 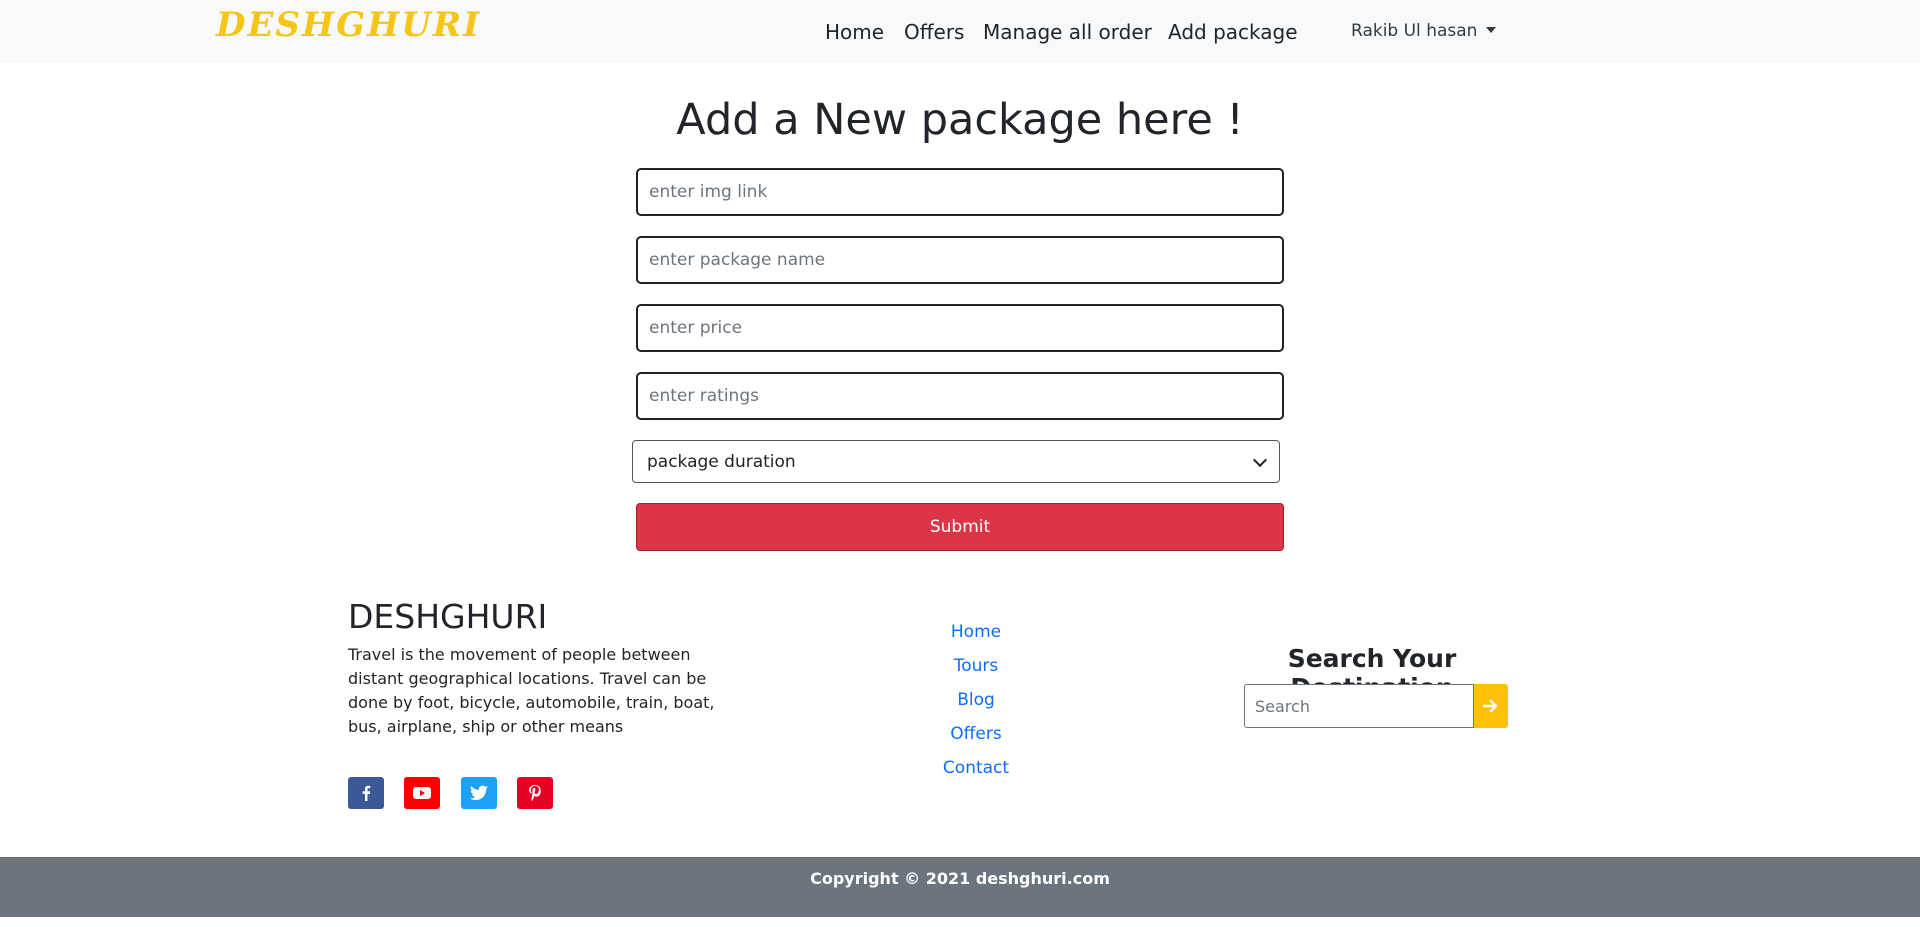 What do you see at coordinates (479, 793) in the screenshot?
I see `twitter-icon` at bounding box center [479, 793].